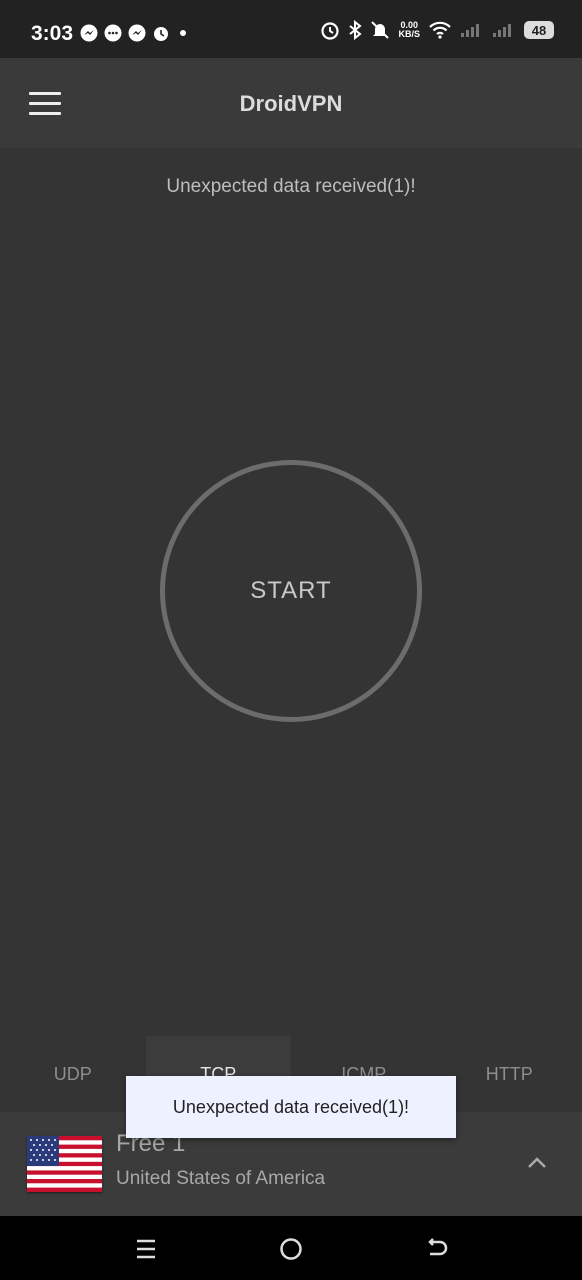 Image resolution: width=582 pixels, height=1280 pixels. Describe the element at coordinates (440, 30) in the screenshot. I see `wifi-icon` at that location.